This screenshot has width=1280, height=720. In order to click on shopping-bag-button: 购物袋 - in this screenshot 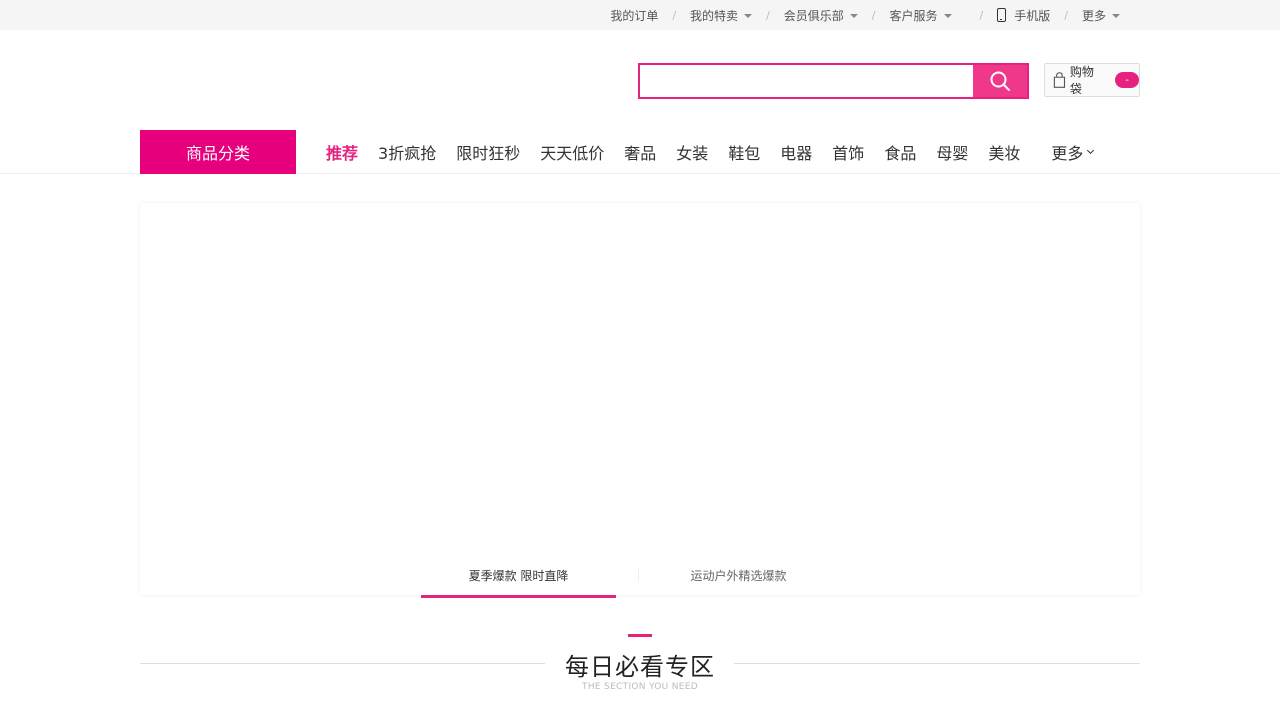, I will do `click(1092, 80)`.